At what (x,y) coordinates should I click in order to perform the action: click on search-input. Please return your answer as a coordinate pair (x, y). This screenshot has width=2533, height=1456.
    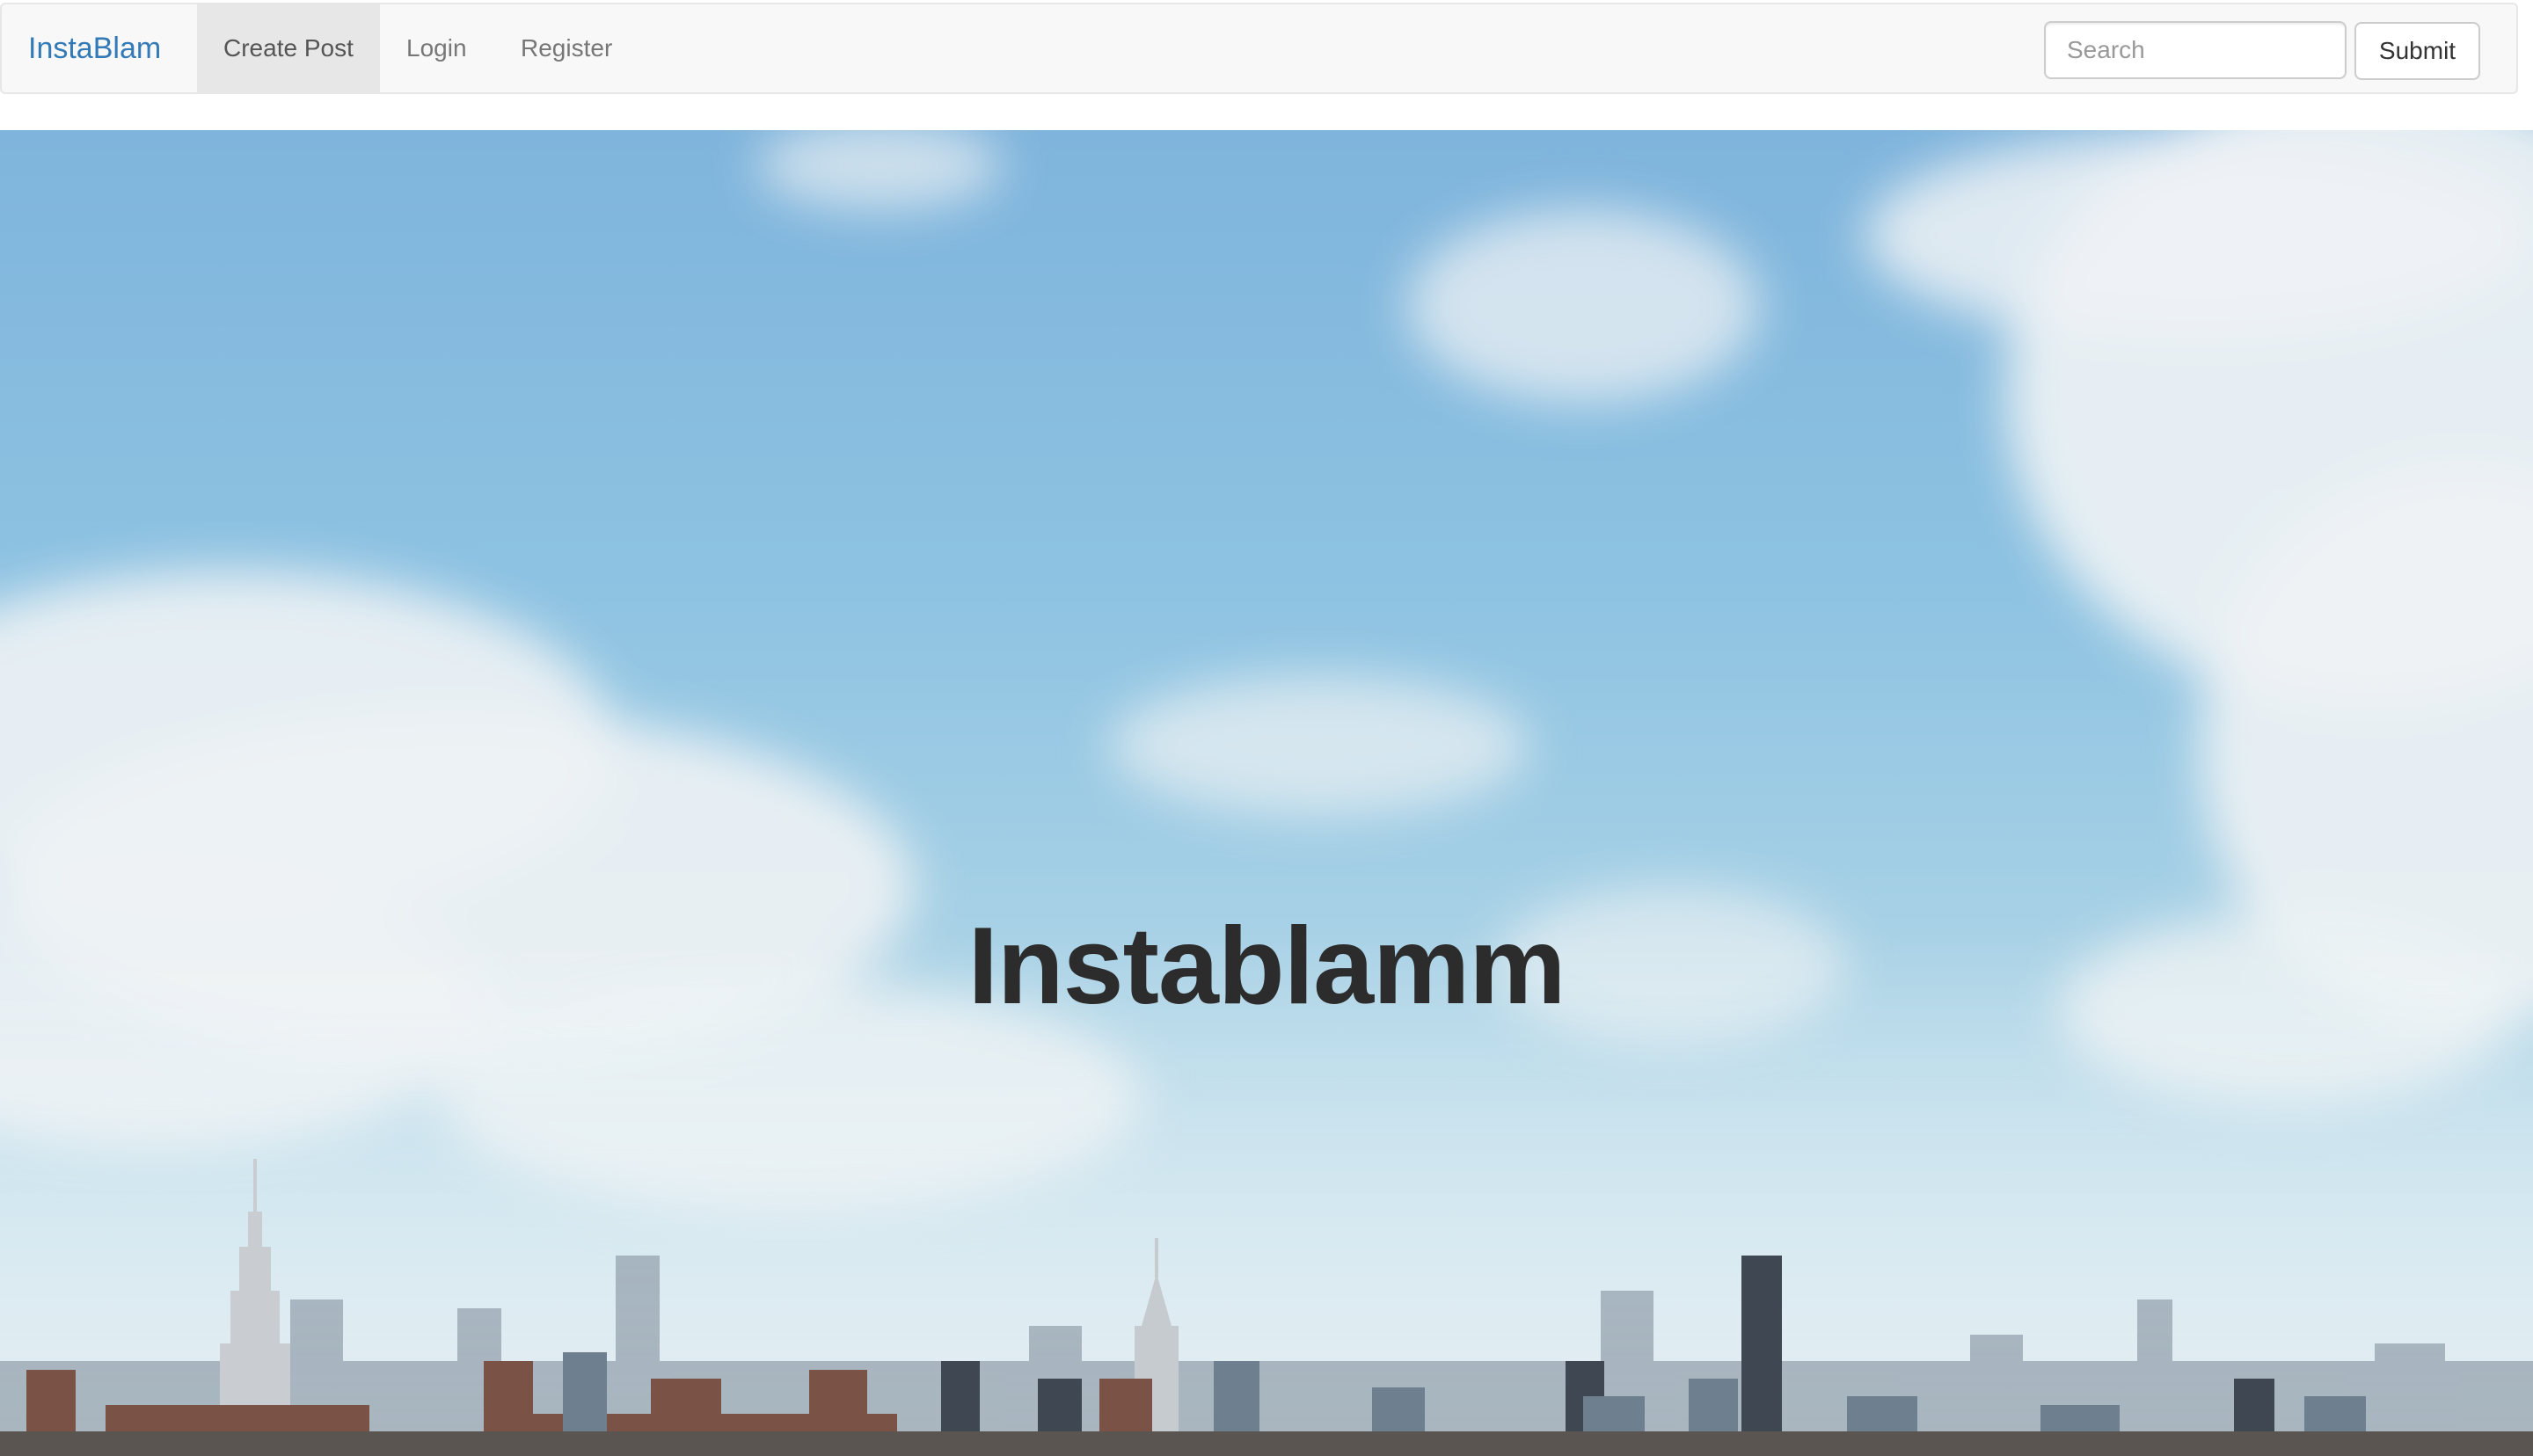
    Looking at the image, I should click on (2195, 50).